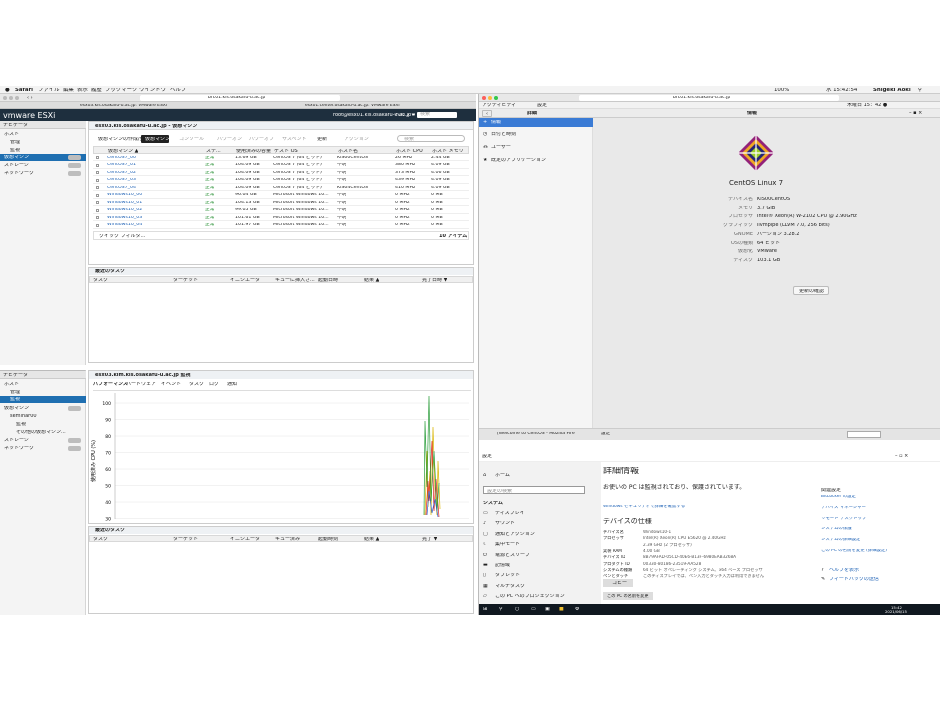 This screenshot has width=940, height=704. Describe the element at coordinates (561, 609) in the screenshot. I see `taskbar-folder-icon: ■` at that location.